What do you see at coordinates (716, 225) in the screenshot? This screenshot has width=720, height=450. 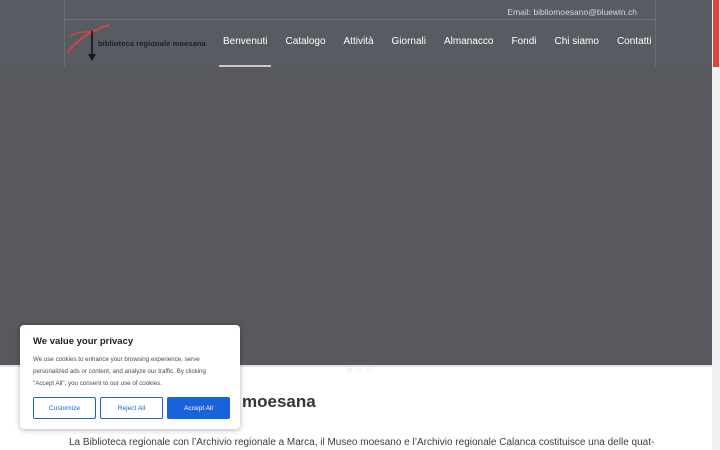 I see `page-scrollbar` at bounding box center [716, 225].